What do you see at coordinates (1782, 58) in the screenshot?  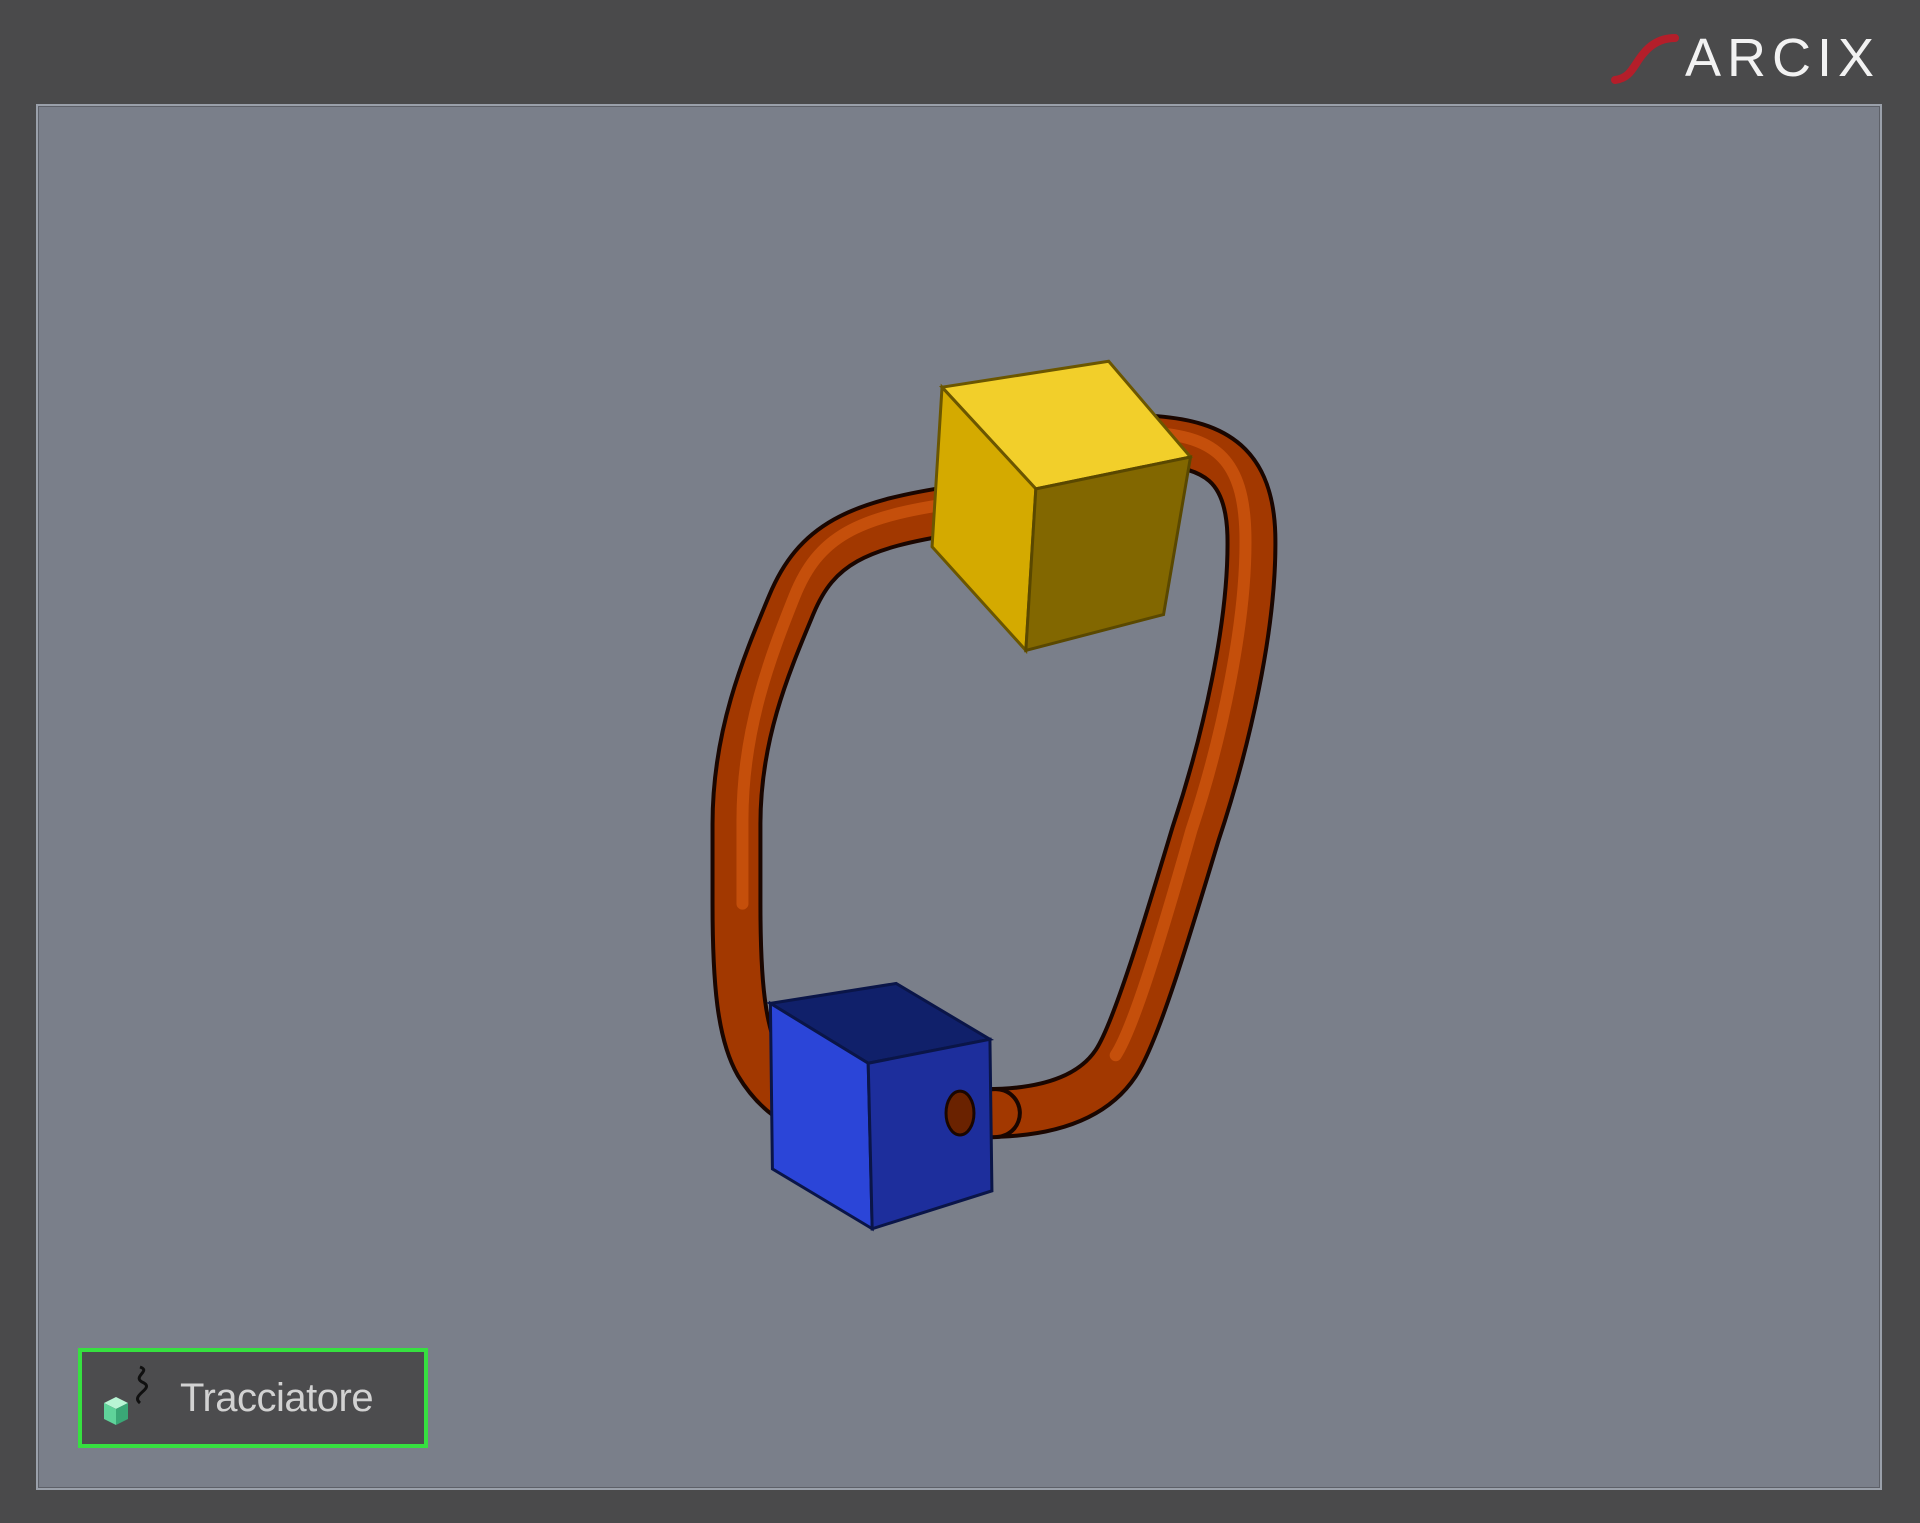 I see `brand-name: ARCIX` at bounding box center [1782, 58].